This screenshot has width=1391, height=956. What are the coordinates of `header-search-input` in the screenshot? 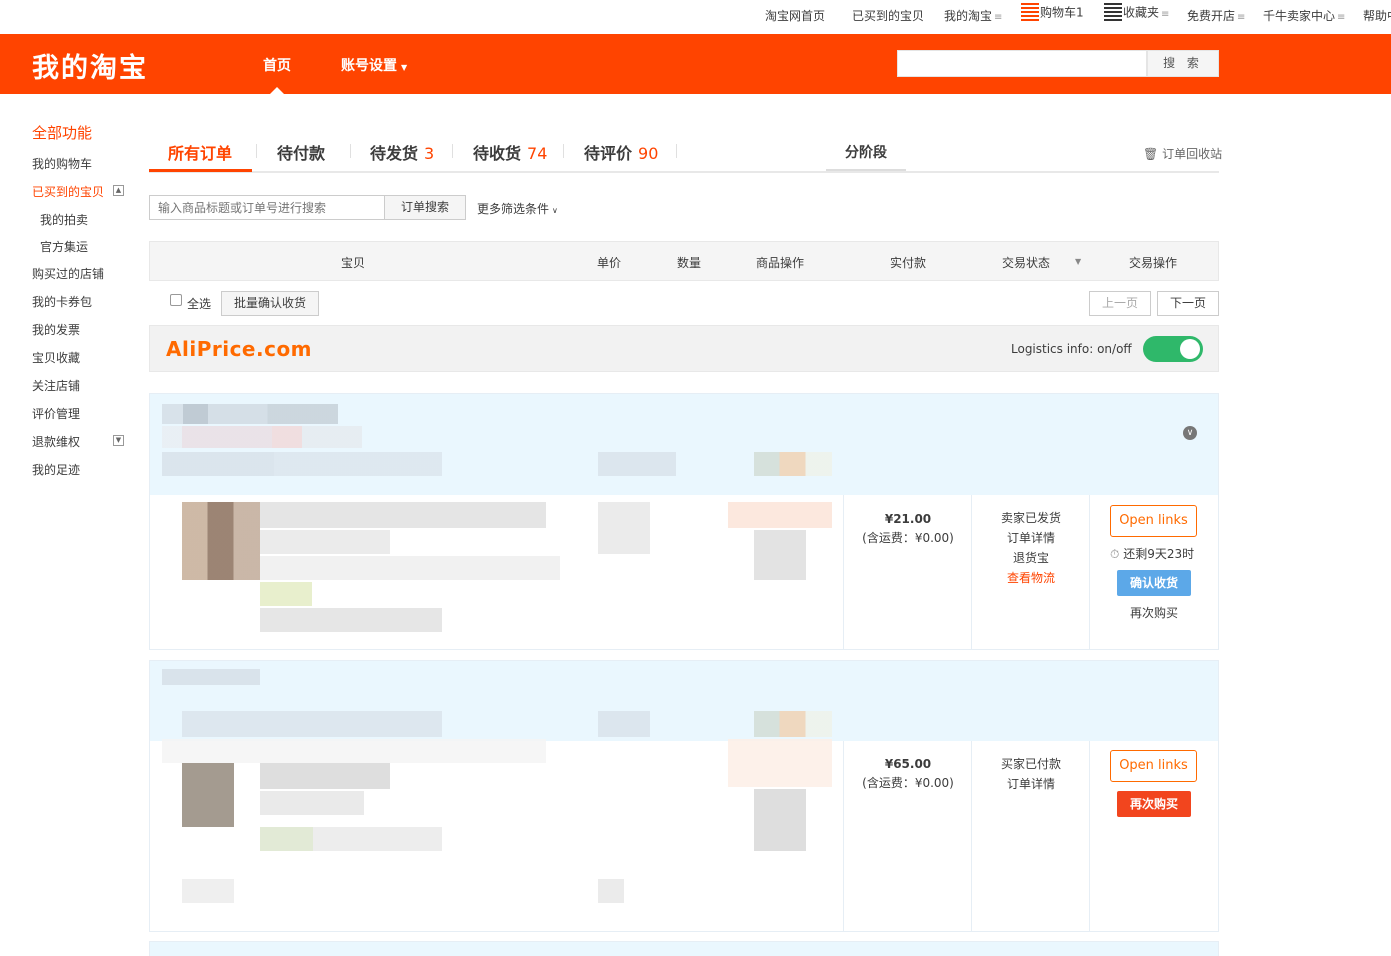 It's located at (1022, 63).